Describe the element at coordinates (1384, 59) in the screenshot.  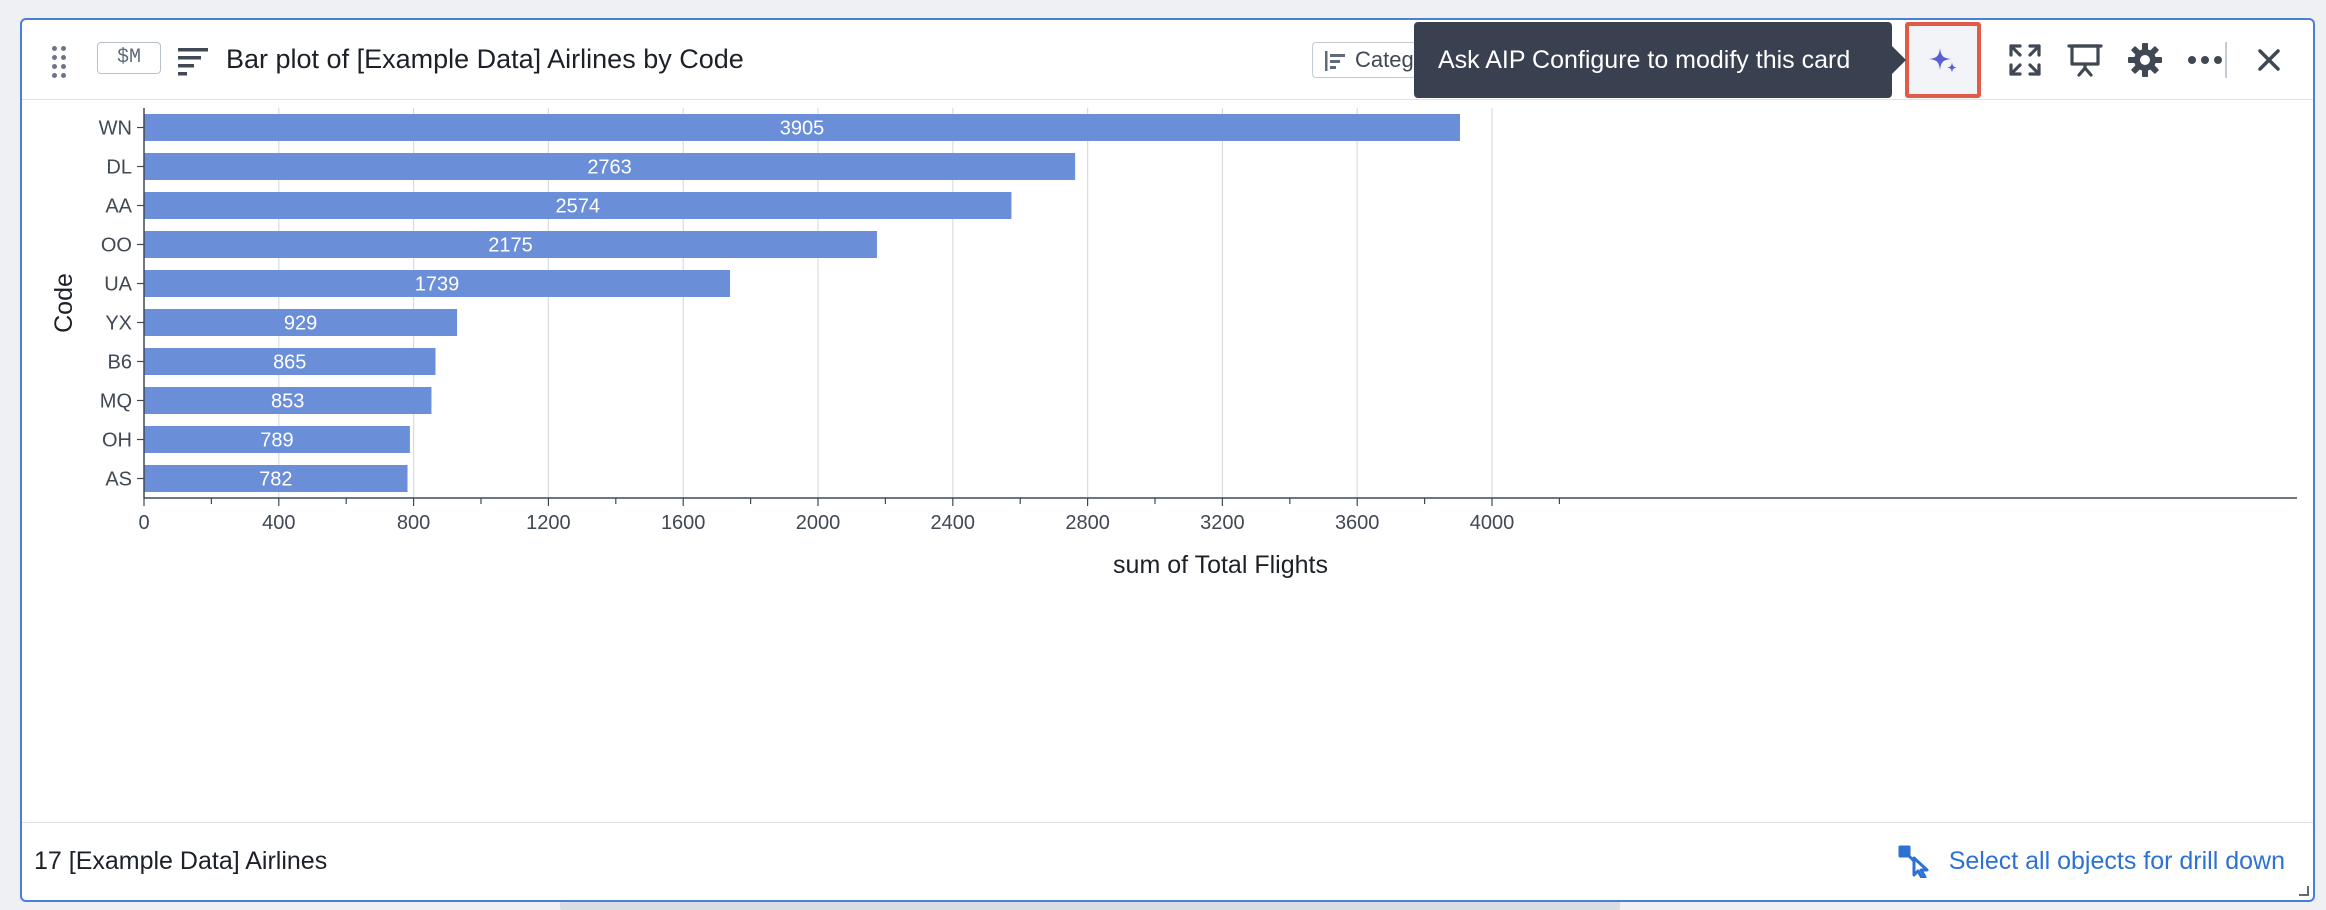
I see `category-button-label: Categ` at that location.